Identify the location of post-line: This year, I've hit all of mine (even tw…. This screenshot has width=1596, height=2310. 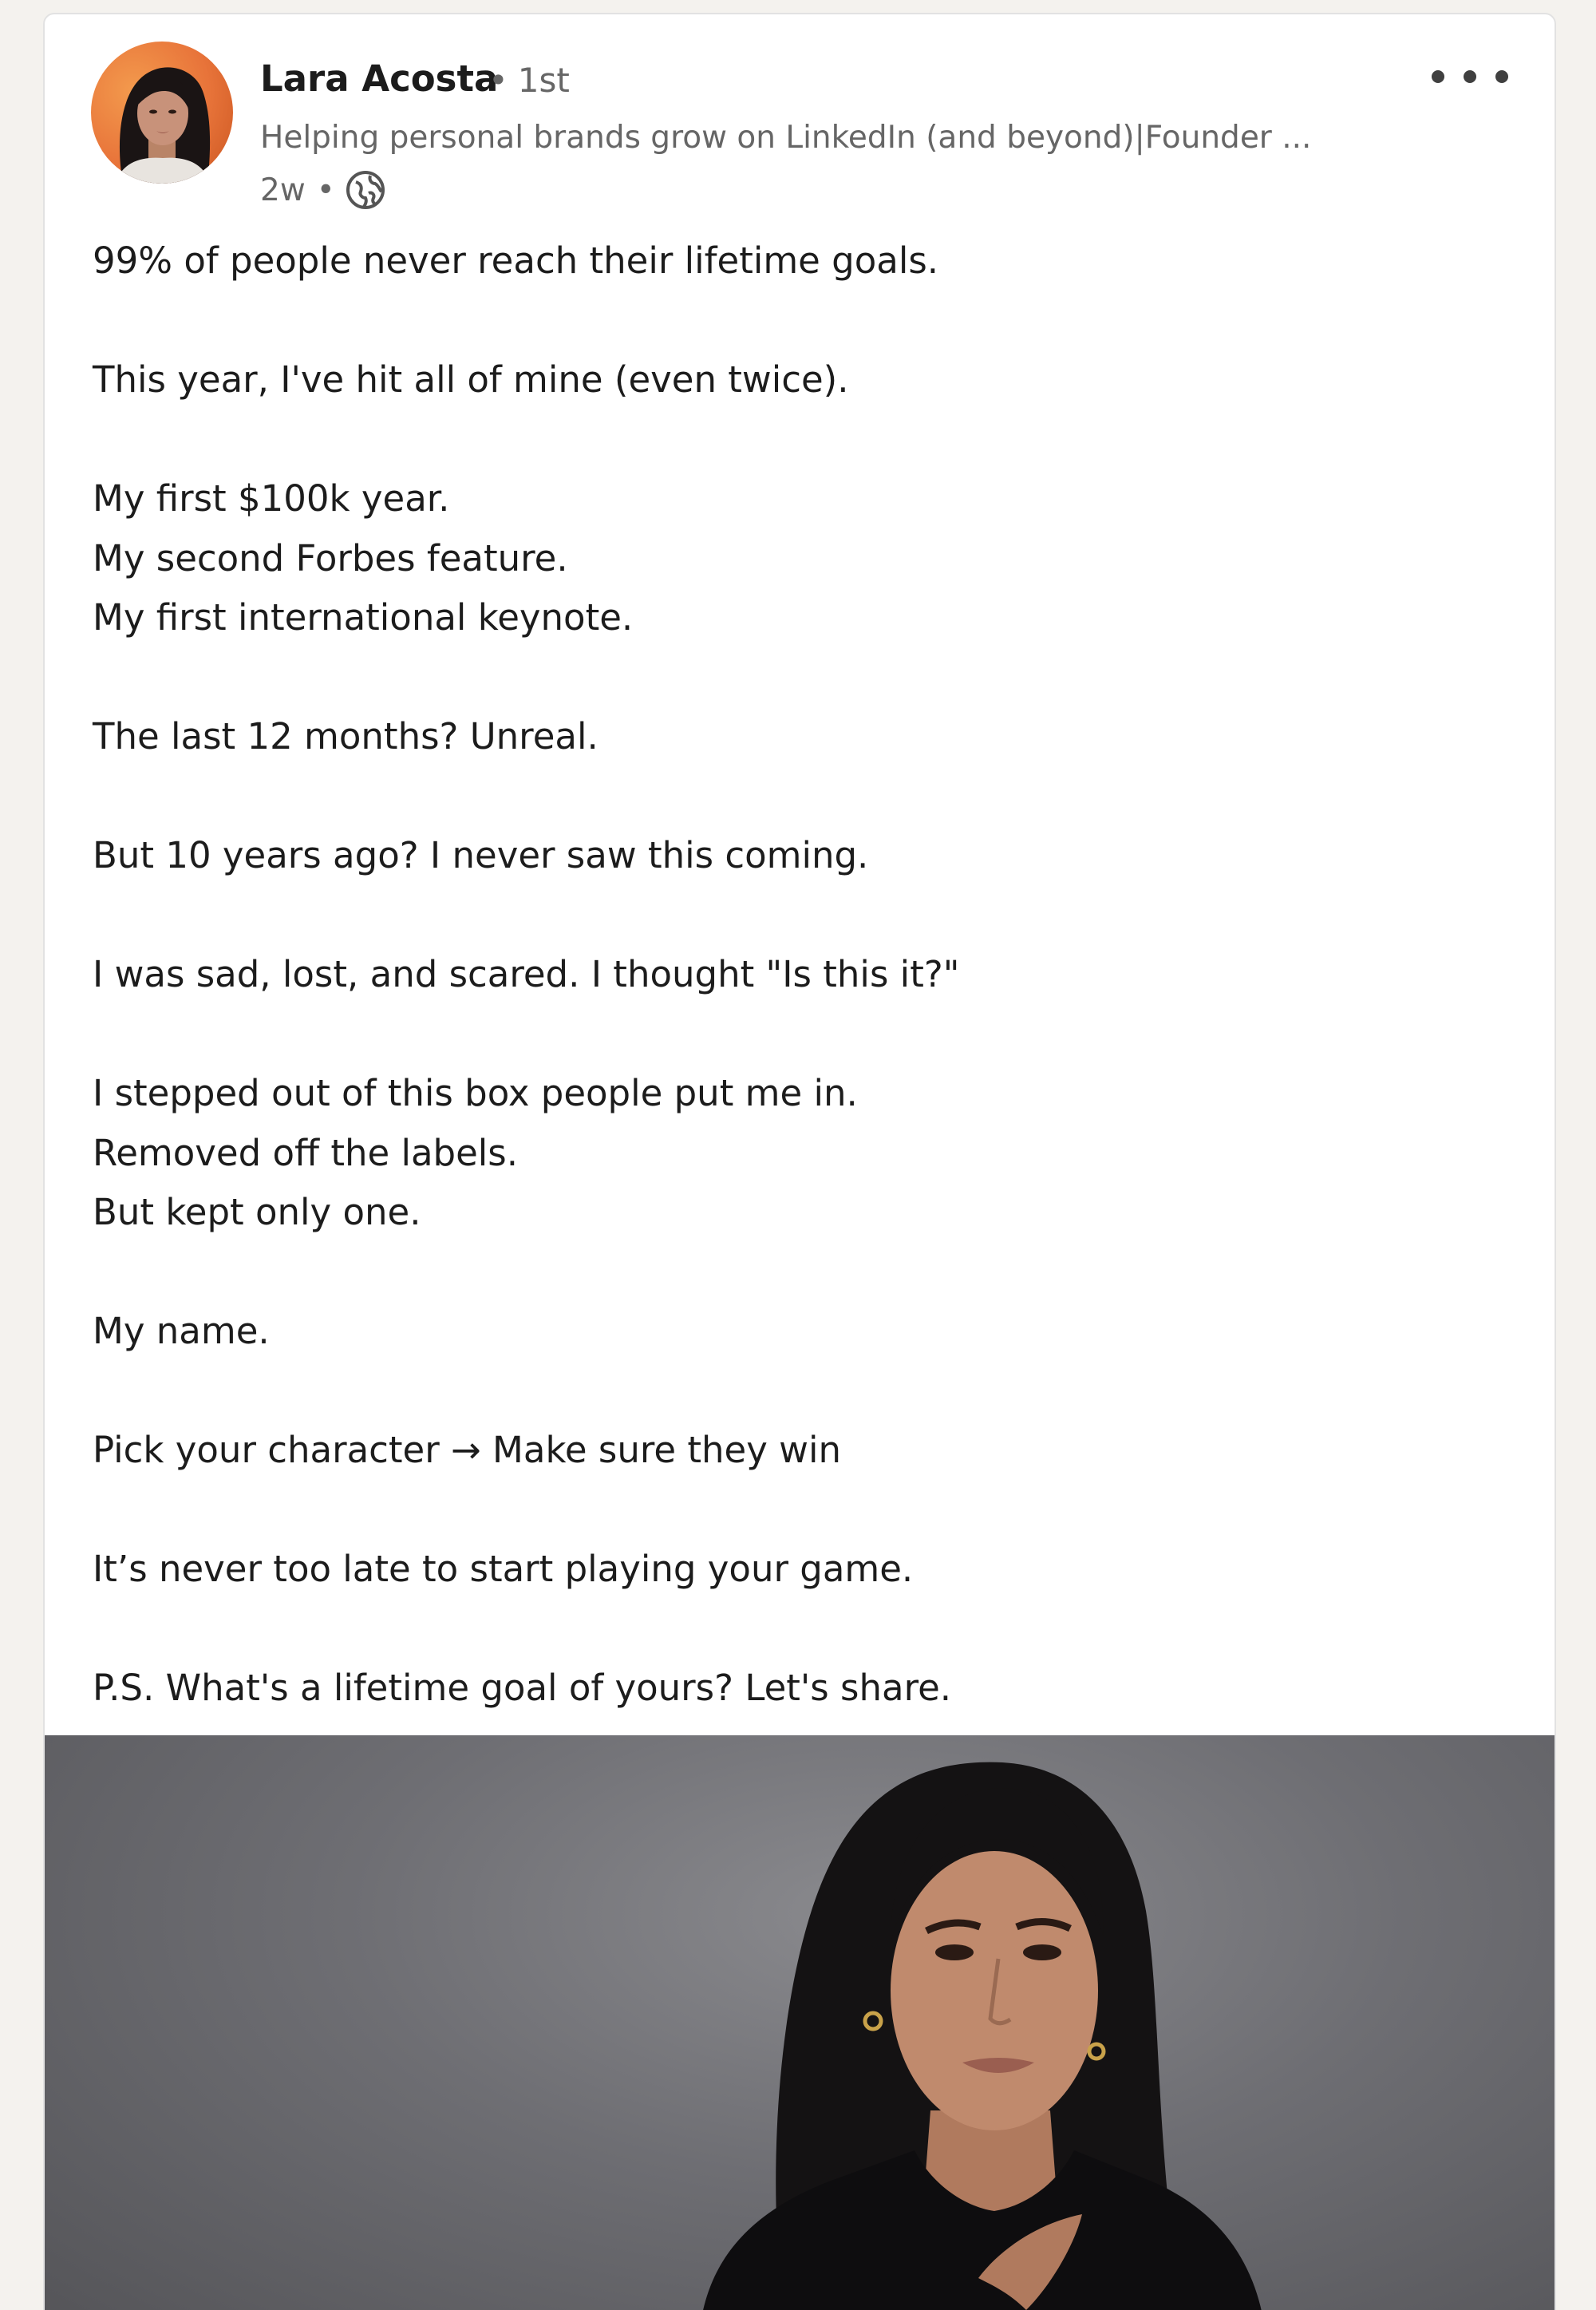
(471, 379).